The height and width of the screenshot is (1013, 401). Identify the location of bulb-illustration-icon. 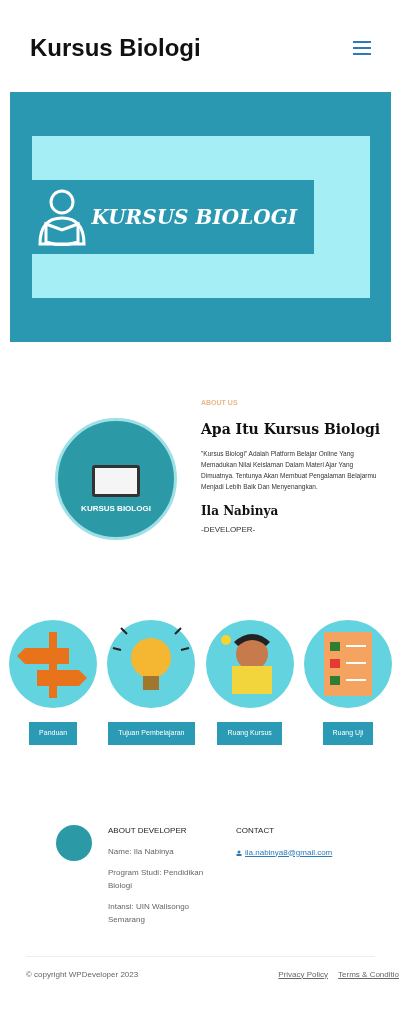
(151, 664).